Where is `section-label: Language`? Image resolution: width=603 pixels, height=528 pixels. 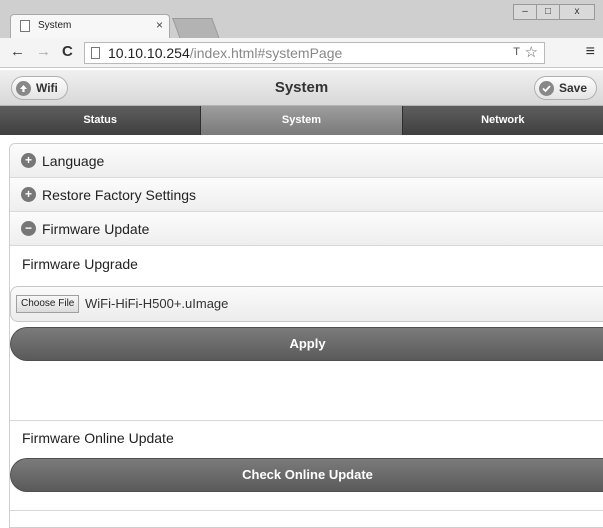
section-label: Language is located at coordinates (73, 161).